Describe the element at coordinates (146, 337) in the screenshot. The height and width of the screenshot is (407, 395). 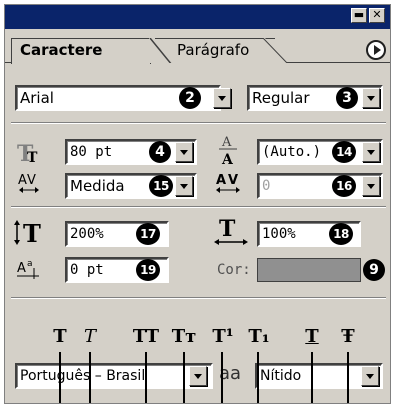
I see `all-caps-button: TT` at that location.